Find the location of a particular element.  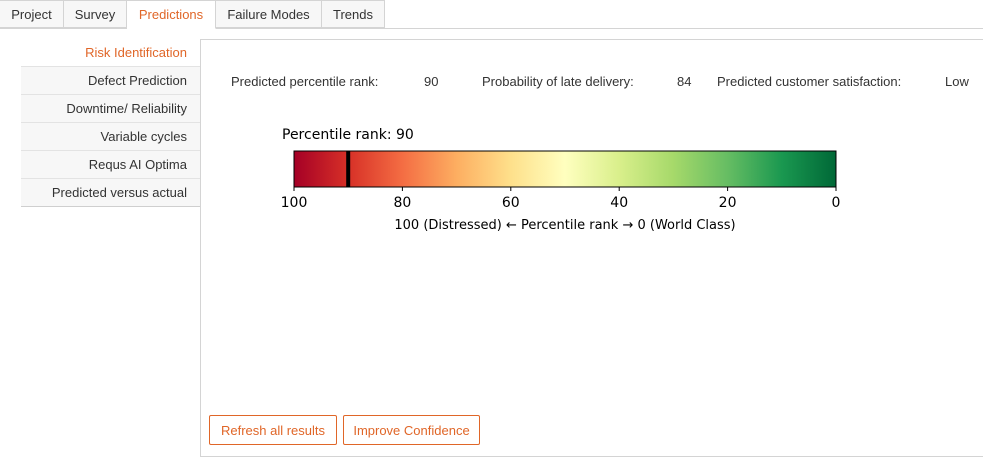

gauge-tick-label: 0 is located at coordinates (836, 203).